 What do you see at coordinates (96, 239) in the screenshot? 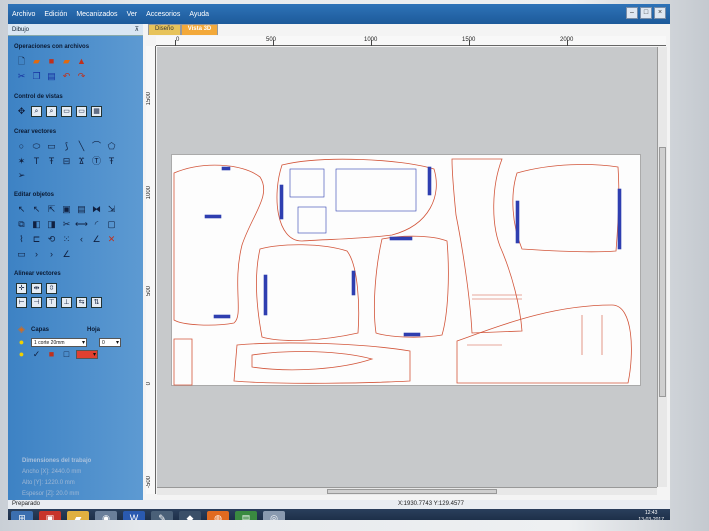
I see `angle-icon: ∠` at bounding box center [96, 239].